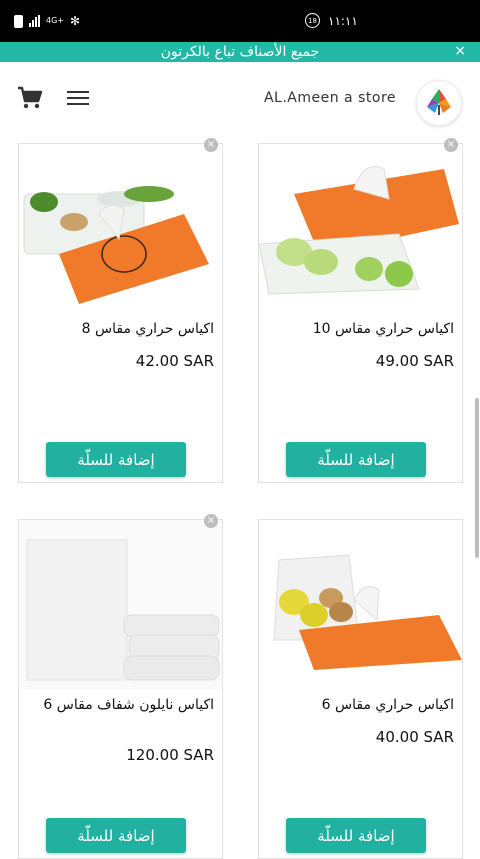 The height and width of the screenshot is (859, 480). I want to click on status-center: 18 ١١:١١, so click(331, 20).